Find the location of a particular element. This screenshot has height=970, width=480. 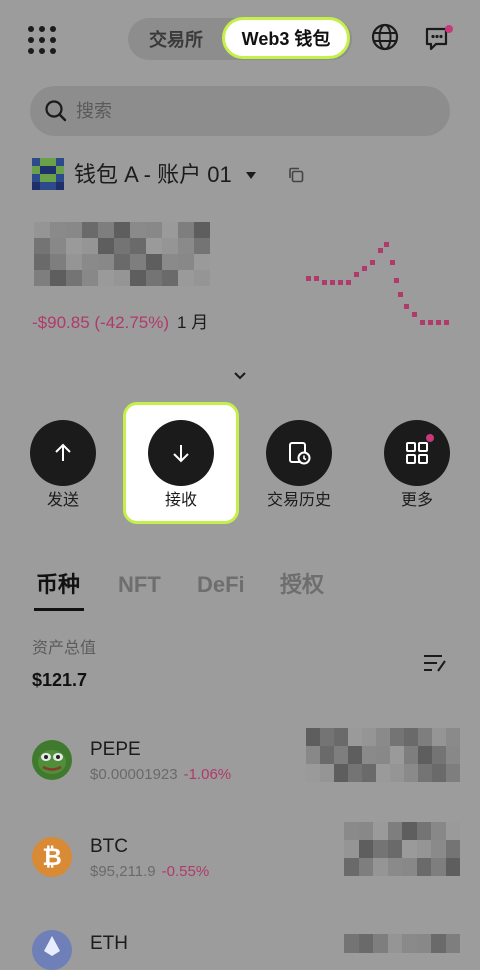

copy-icon is located at coordinates (296, 175).